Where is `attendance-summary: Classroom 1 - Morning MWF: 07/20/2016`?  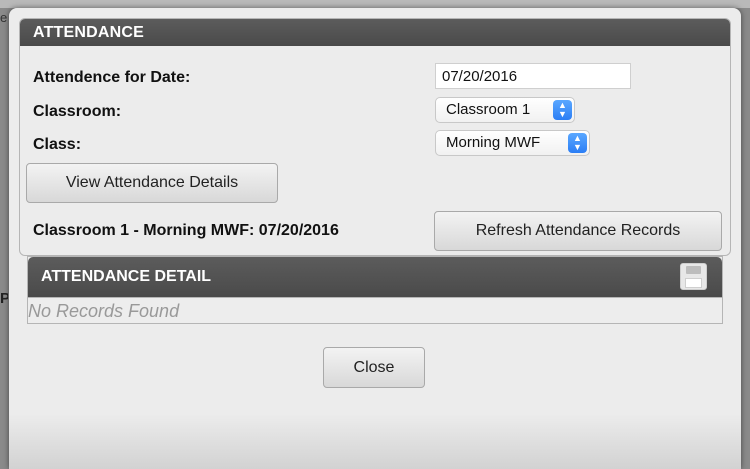 attendance-summary: Classroom 1 - Morning MWF: 07/20/2016 is located at coordinates (186, 230).